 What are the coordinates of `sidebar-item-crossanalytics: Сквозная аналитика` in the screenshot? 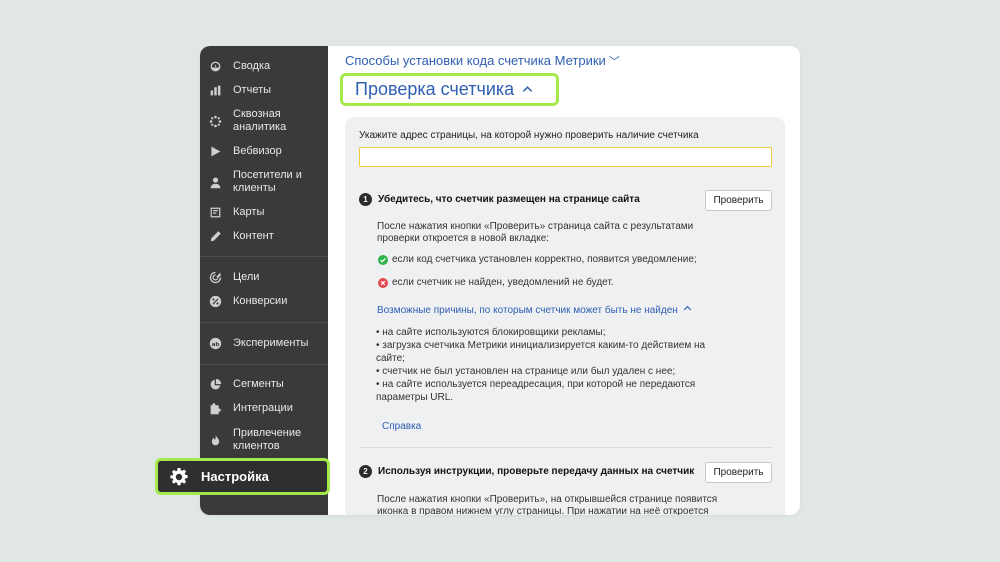 It's located at (264, 121).